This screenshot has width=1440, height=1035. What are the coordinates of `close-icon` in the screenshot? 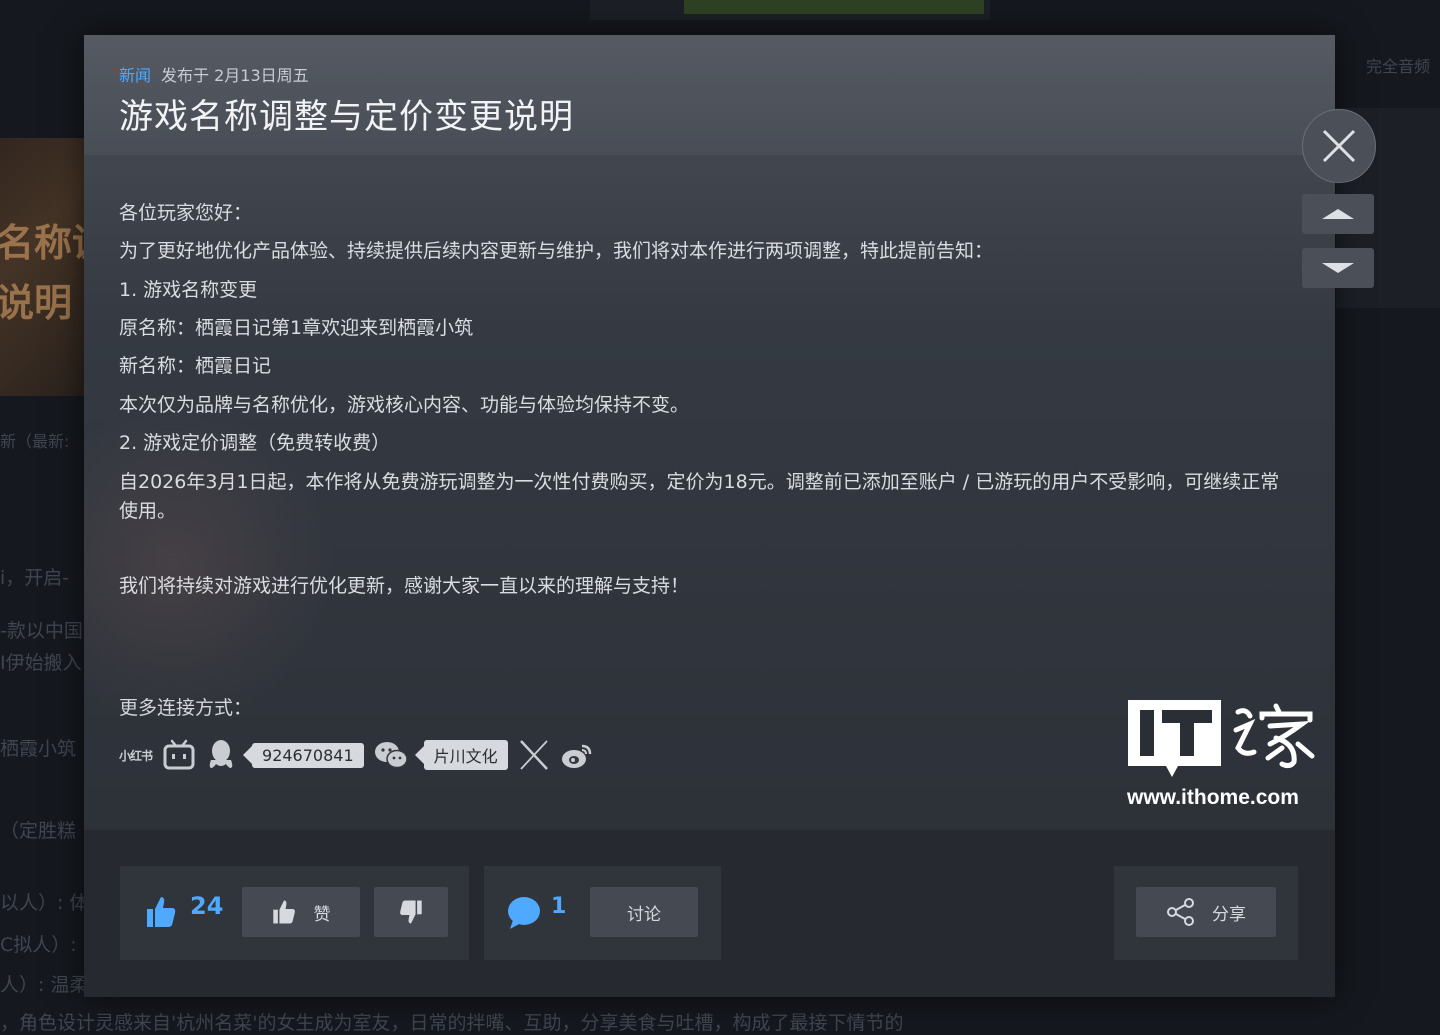 It's located at (1339, 146).